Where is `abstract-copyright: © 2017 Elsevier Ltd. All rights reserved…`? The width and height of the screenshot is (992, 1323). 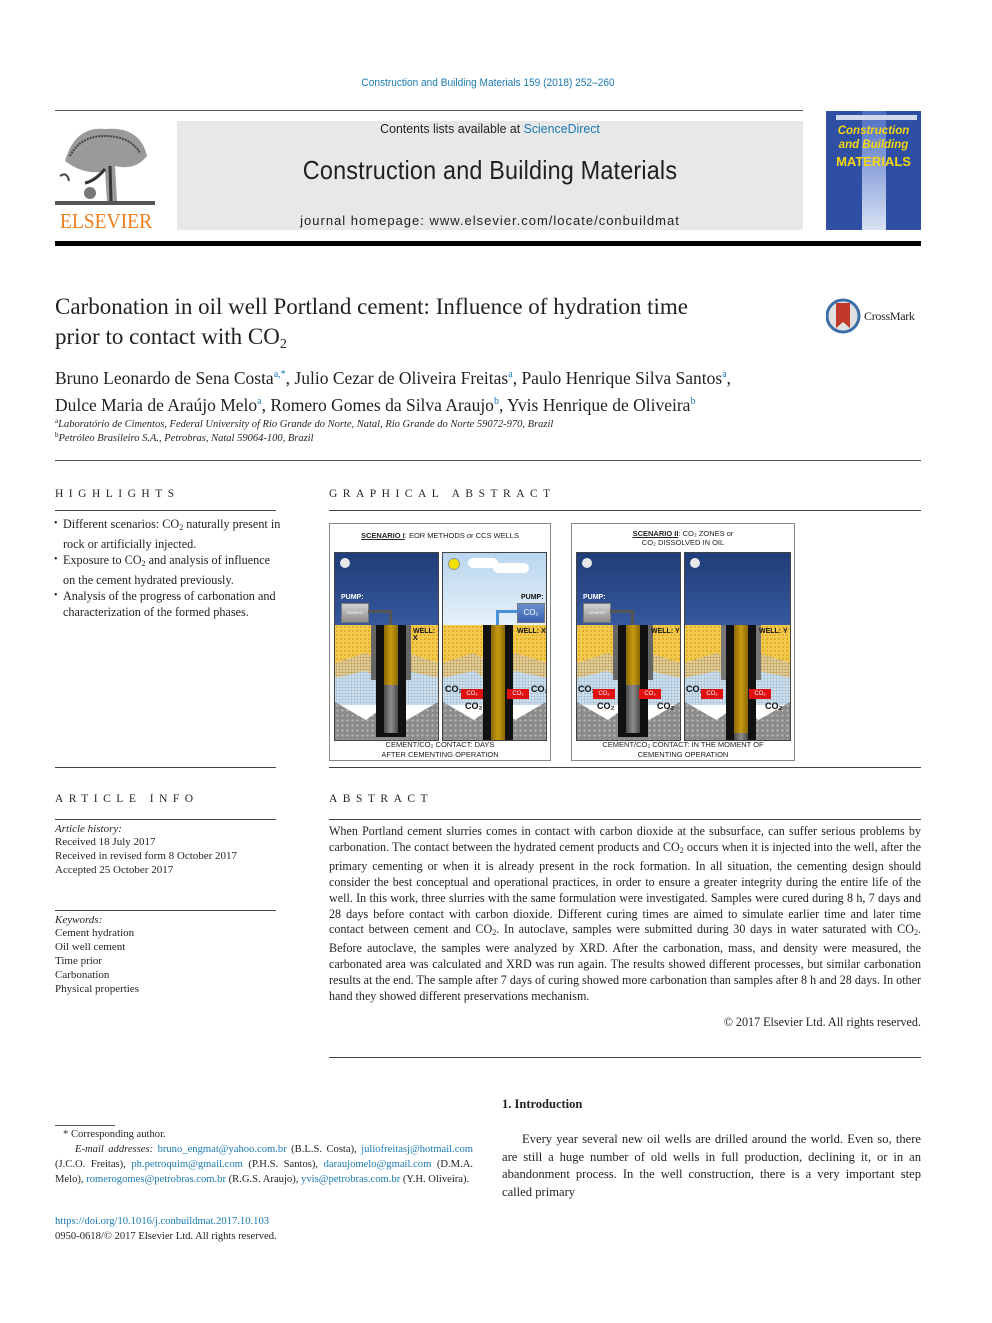 abstract-copyright: © 2017 Elsevier Ltd. All rights reserved… is located at coordinates (822, 1022).